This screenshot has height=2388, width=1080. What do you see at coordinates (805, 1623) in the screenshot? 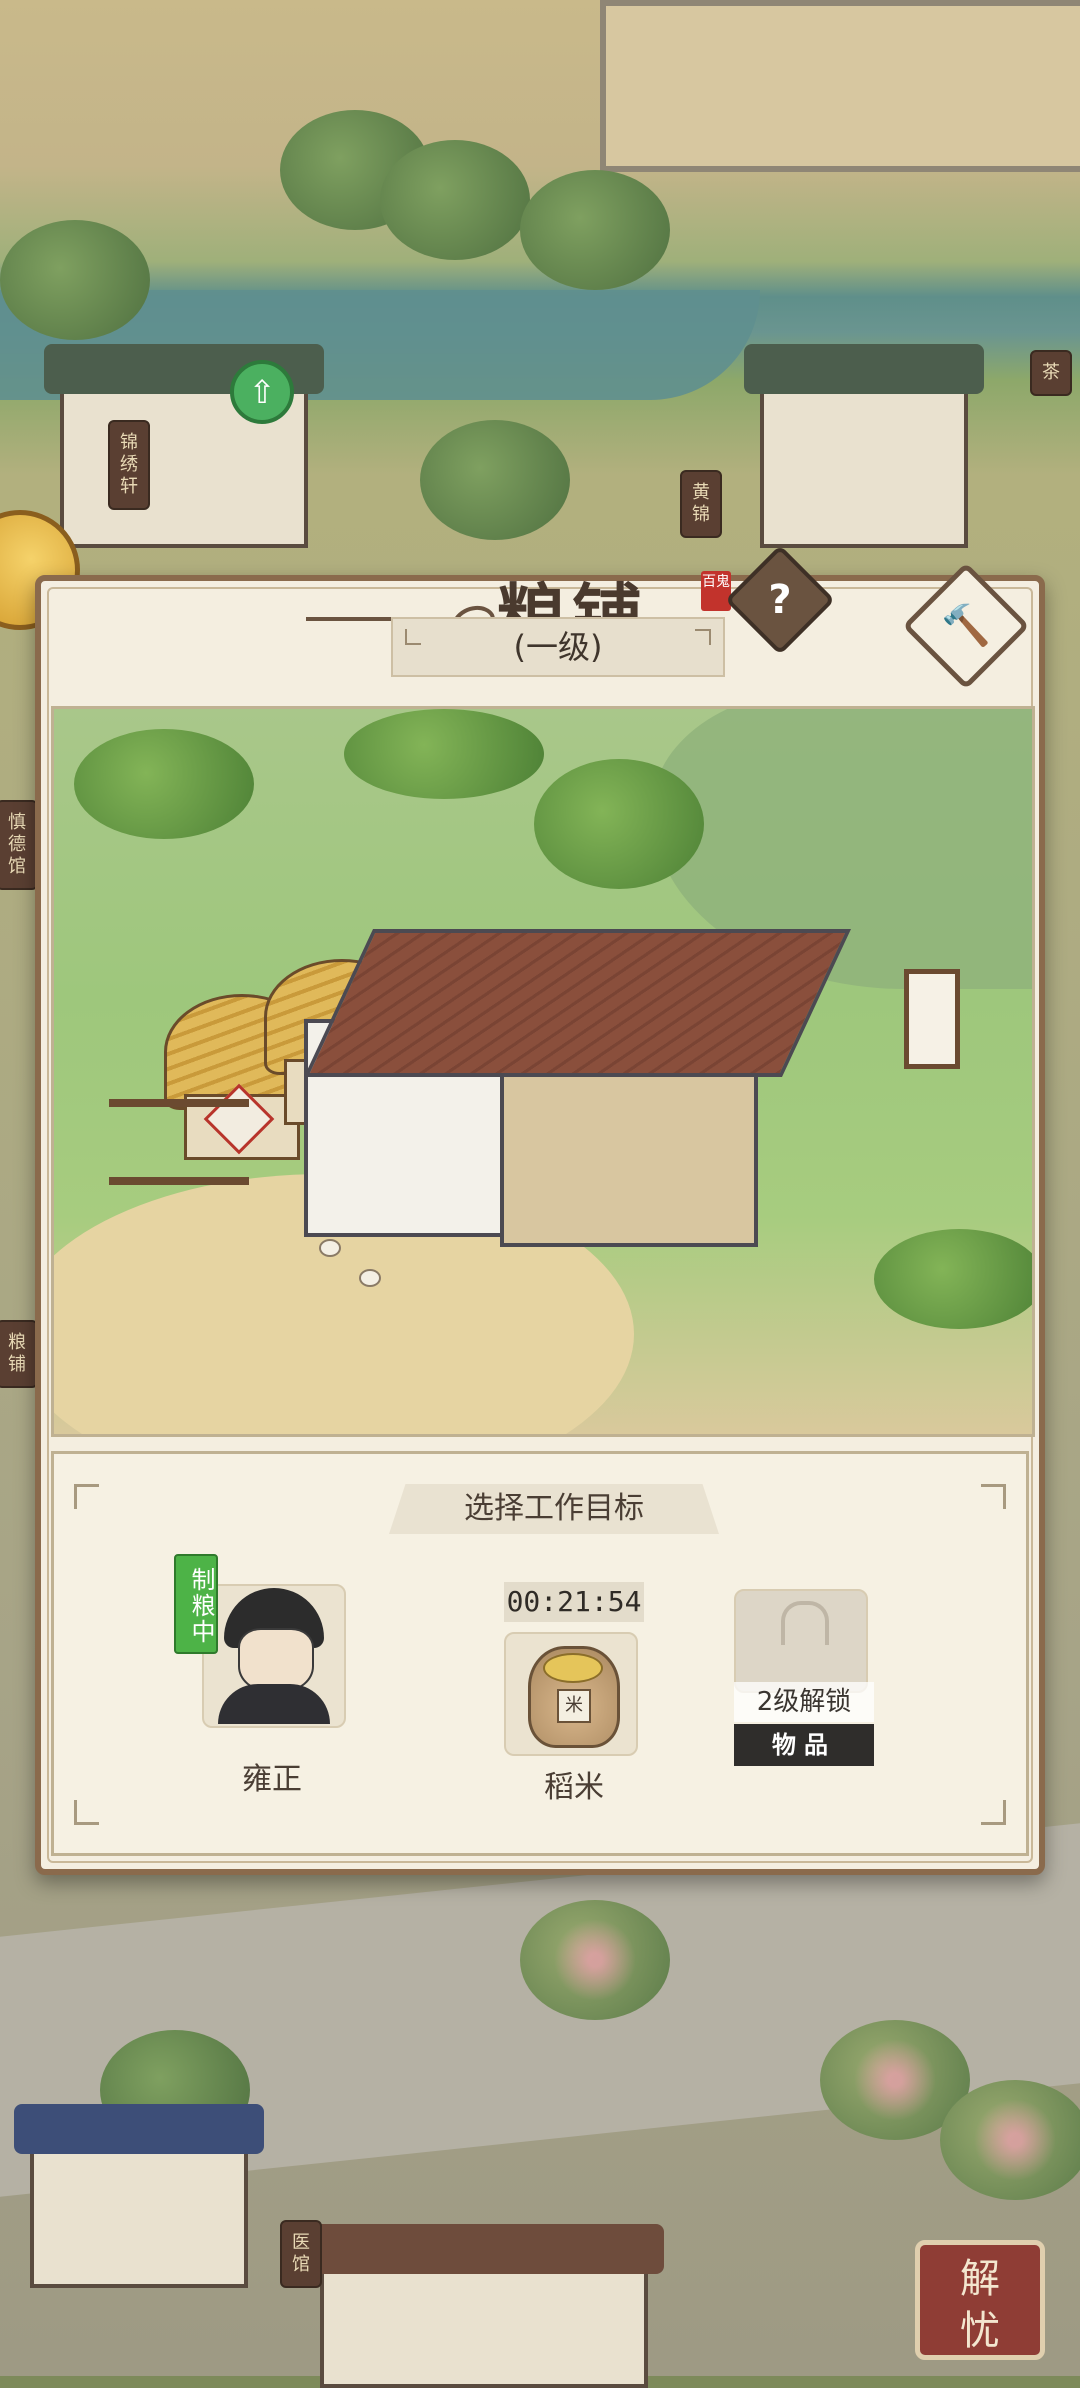
I see `lock-icon` at bounding box center [805, 1623].